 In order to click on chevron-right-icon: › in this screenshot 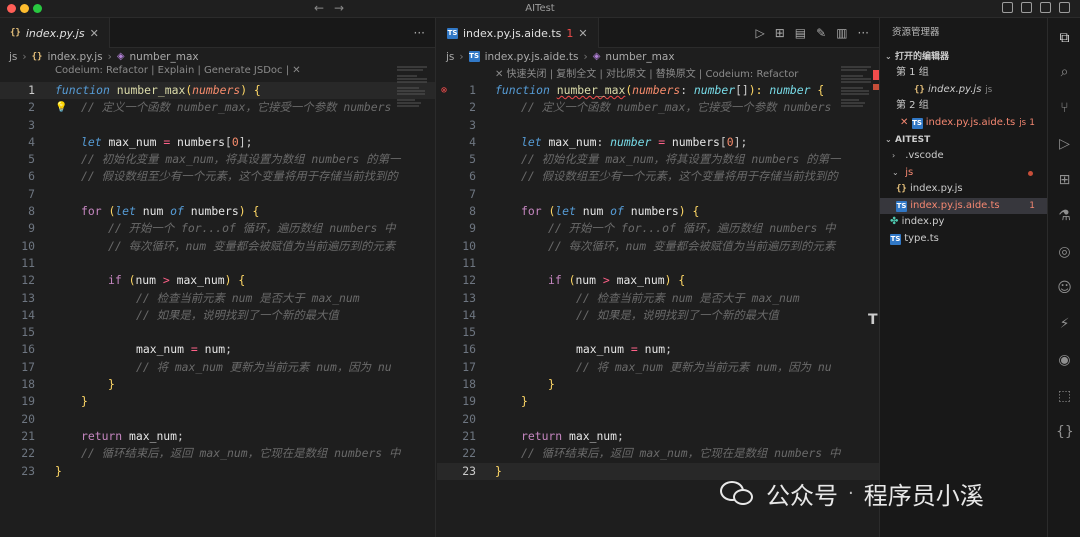, I will do `click(585, 56)`.